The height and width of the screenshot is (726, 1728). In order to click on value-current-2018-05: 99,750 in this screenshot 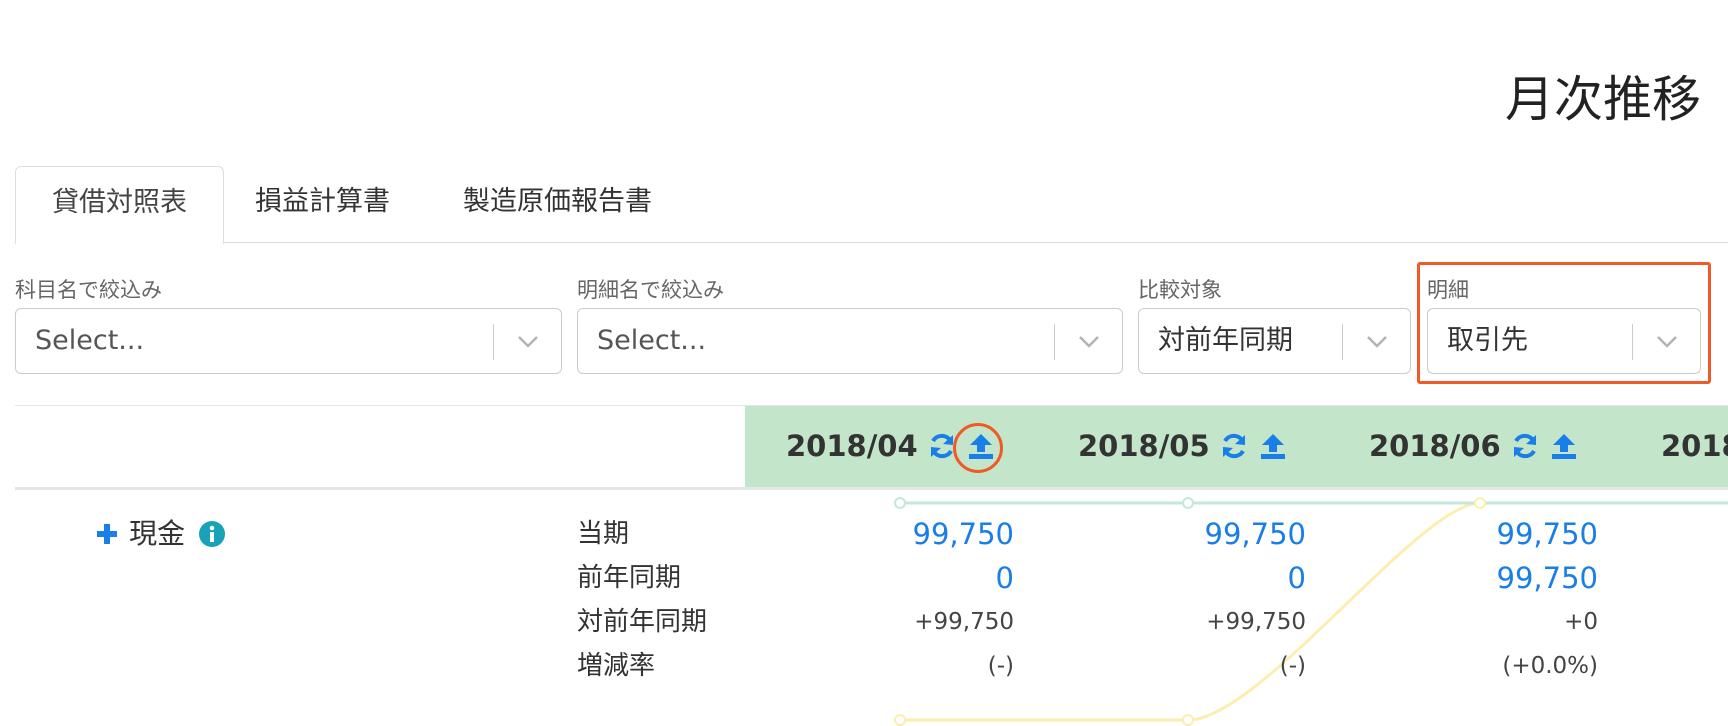, I will do `click(1255, 534)`.